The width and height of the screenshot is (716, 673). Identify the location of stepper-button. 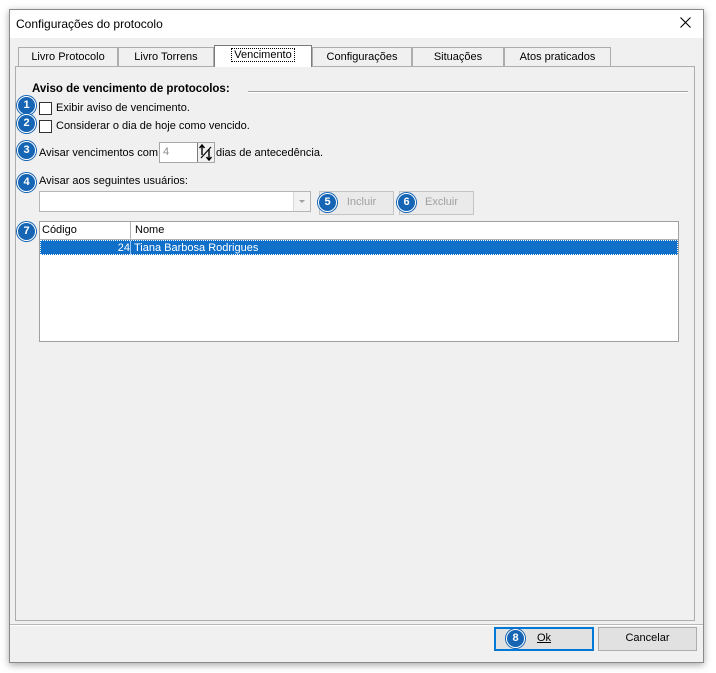
(205, 152).